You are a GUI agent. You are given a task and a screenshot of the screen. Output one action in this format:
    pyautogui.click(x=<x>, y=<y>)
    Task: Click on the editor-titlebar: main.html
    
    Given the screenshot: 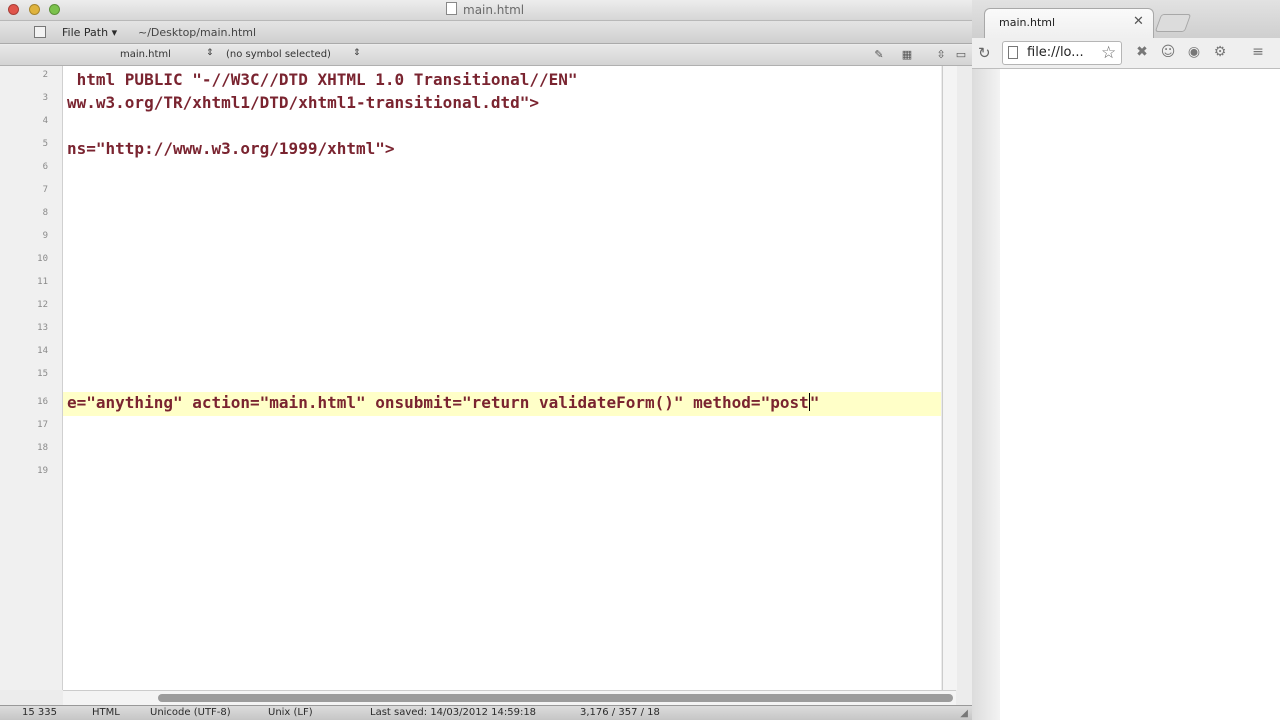 What is the action you would take?
    pyautogui.click(x=486, y=10)
    